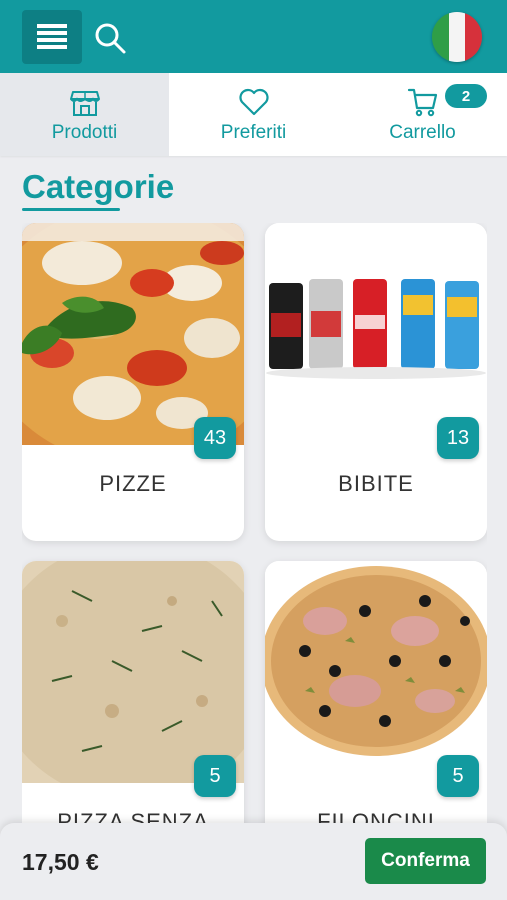 The image size is (507, 900). I want to click on italian-flag-icon, so click(457, 37).